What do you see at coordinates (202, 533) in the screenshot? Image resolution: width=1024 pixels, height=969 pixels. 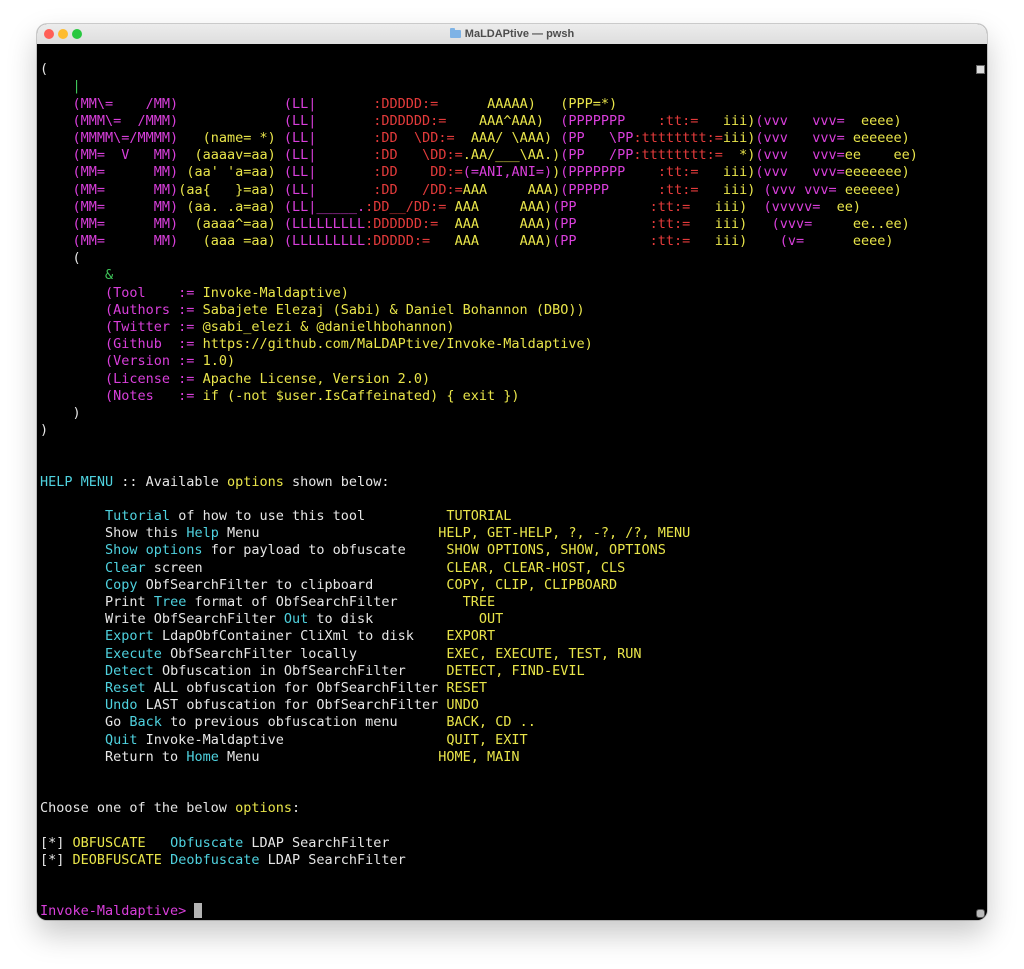 I see `terminal-text-segment: Help` at bounding box center [202, 533].